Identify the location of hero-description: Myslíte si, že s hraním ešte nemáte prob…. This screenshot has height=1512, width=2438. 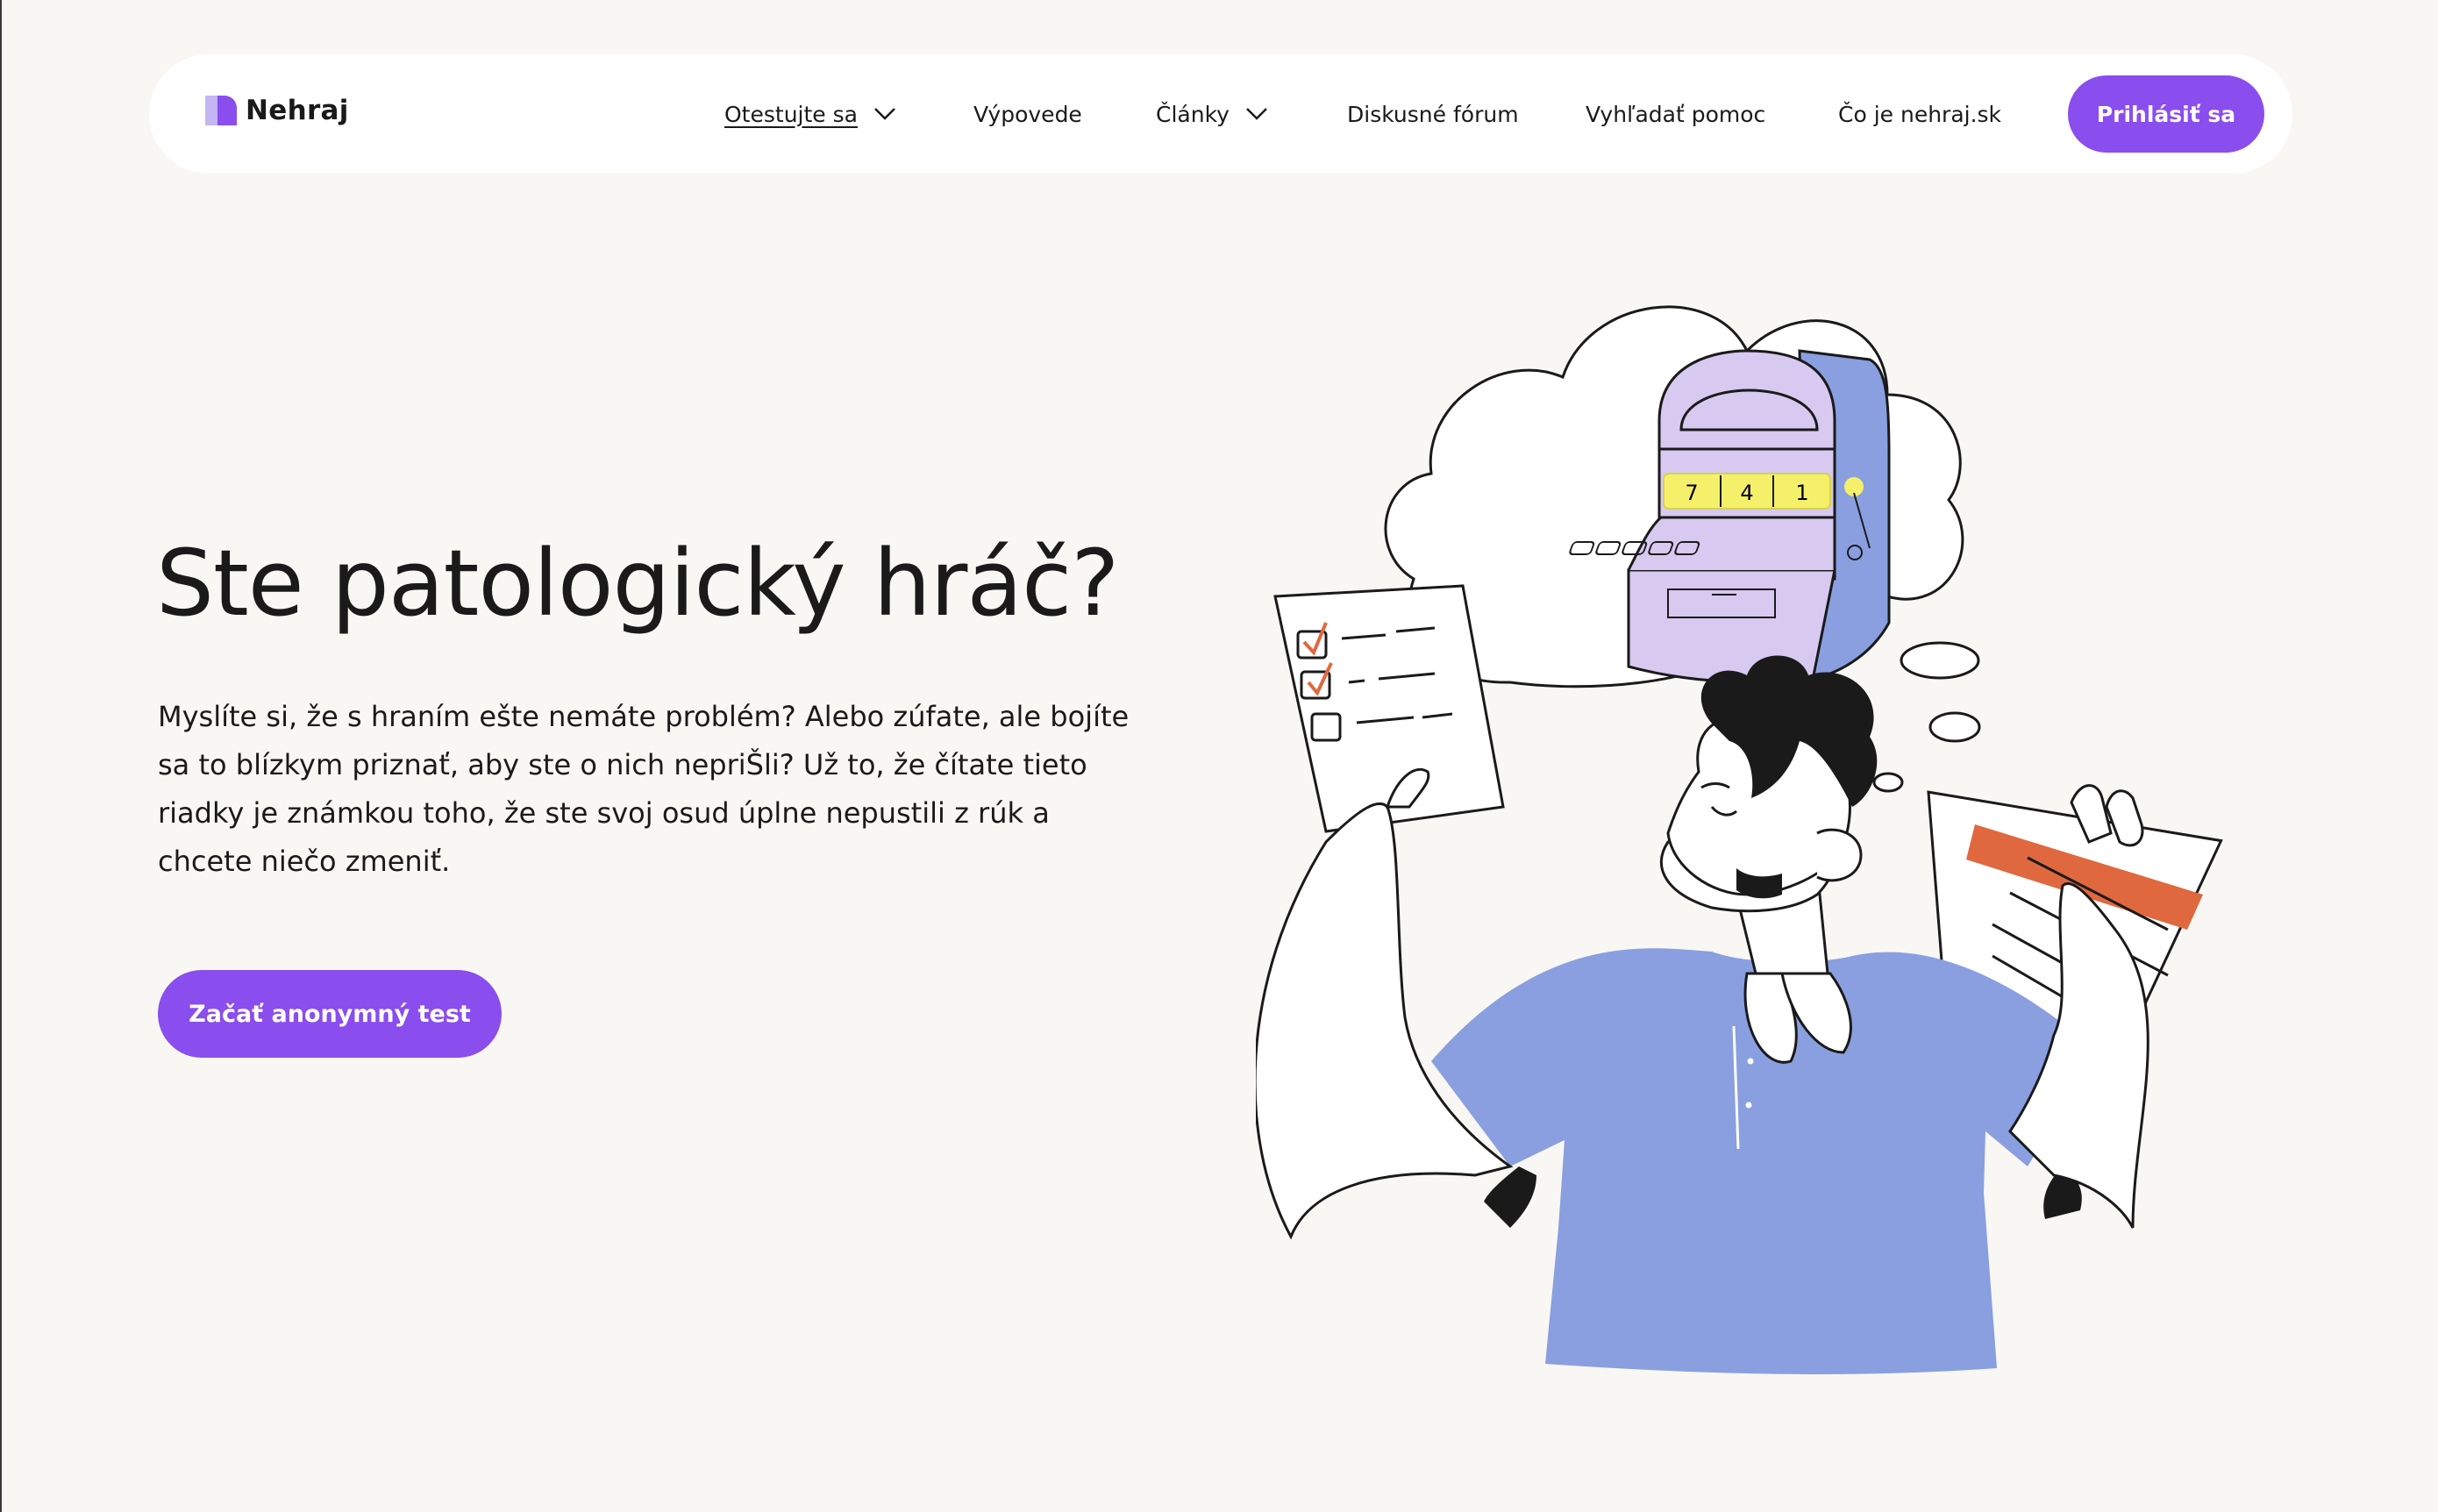
(644, 789).